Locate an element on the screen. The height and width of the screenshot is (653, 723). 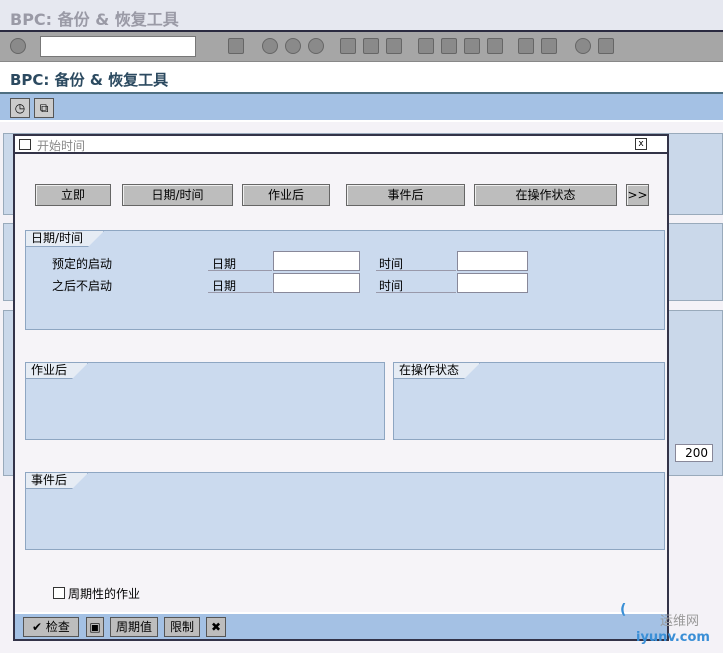
no-start-after-label: 之后不启动 is located at coordinates (82, 286).